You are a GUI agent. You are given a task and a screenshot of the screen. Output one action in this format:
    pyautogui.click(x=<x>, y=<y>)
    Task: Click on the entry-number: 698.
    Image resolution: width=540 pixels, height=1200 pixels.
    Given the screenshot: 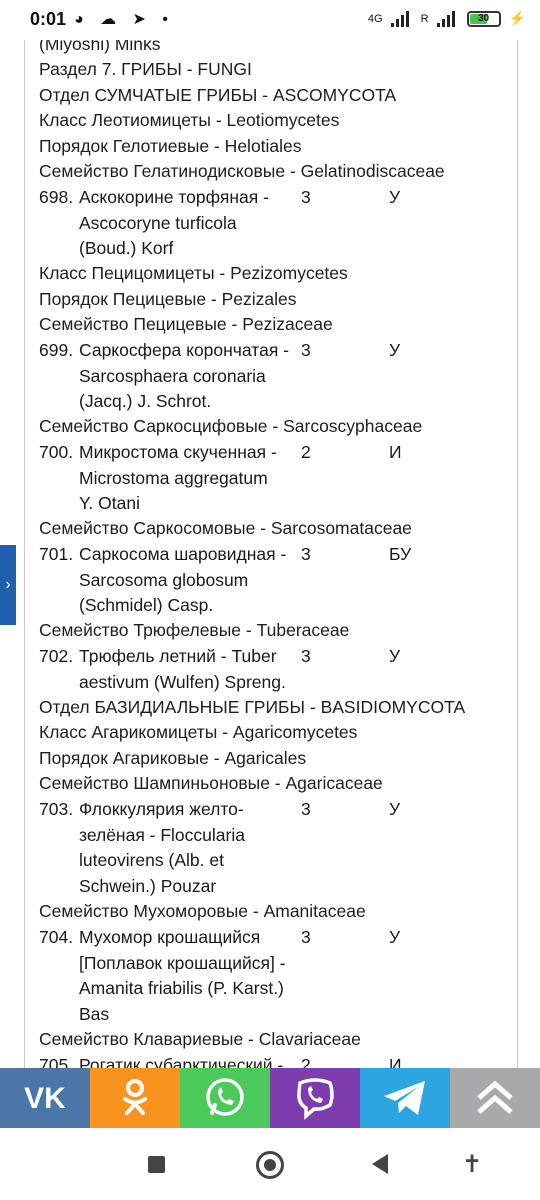 What is the action you would take?
    pyautogui.click(x=56, y=197)
    